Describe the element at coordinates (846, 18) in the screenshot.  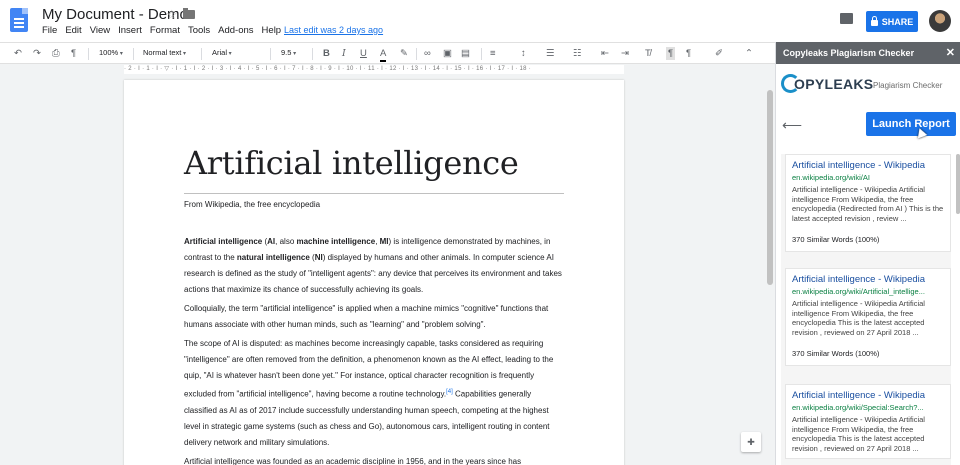
I see `comment-icon` at that location.